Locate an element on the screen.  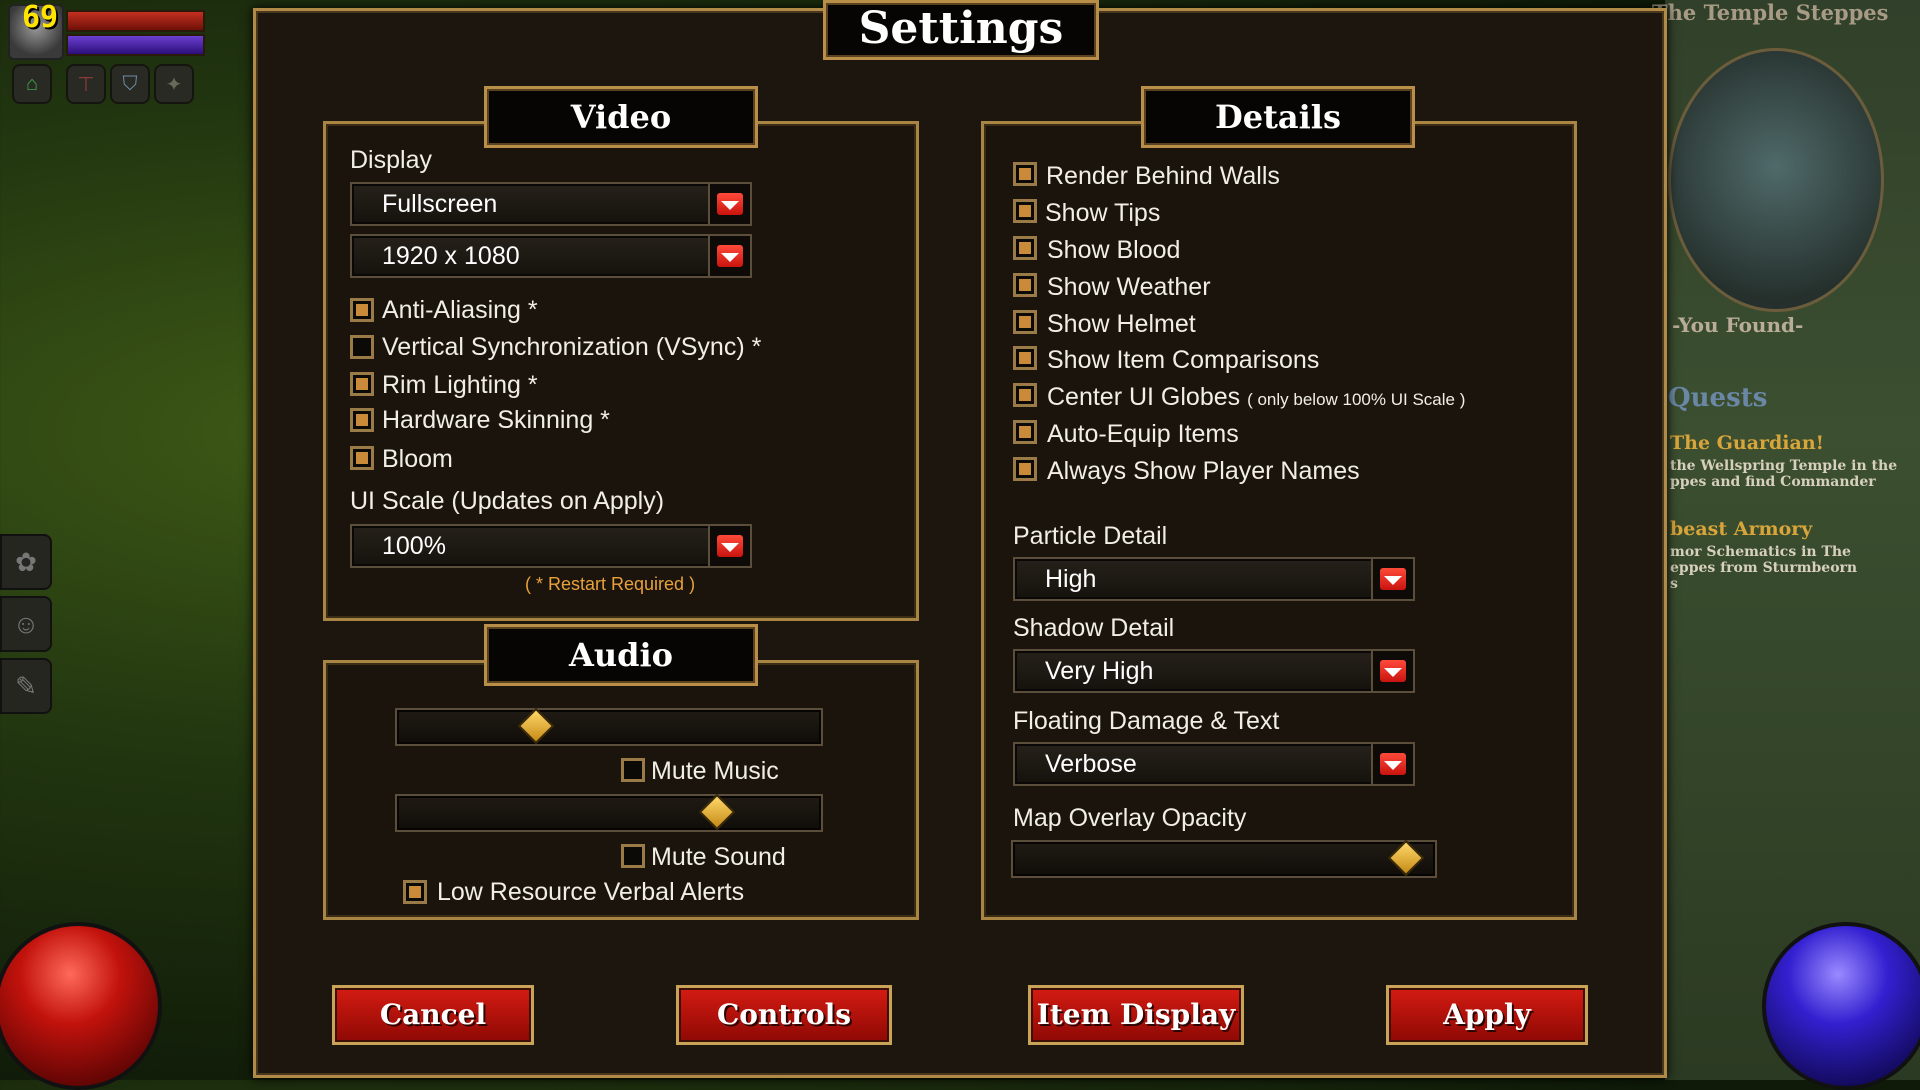
shadow-detail-value: Very High is located at coordinates (1099, 671).